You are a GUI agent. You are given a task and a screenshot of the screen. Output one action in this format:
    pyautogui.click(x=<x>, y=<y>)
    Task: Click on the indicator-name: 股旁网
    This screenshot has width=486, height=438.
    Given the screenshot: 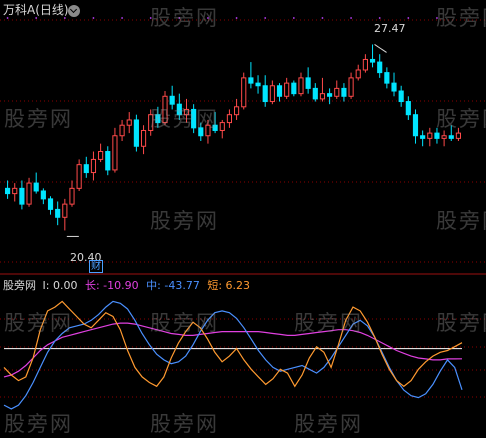 What is the action you would take?
    pyautogui.click(x=19, y=285)
    